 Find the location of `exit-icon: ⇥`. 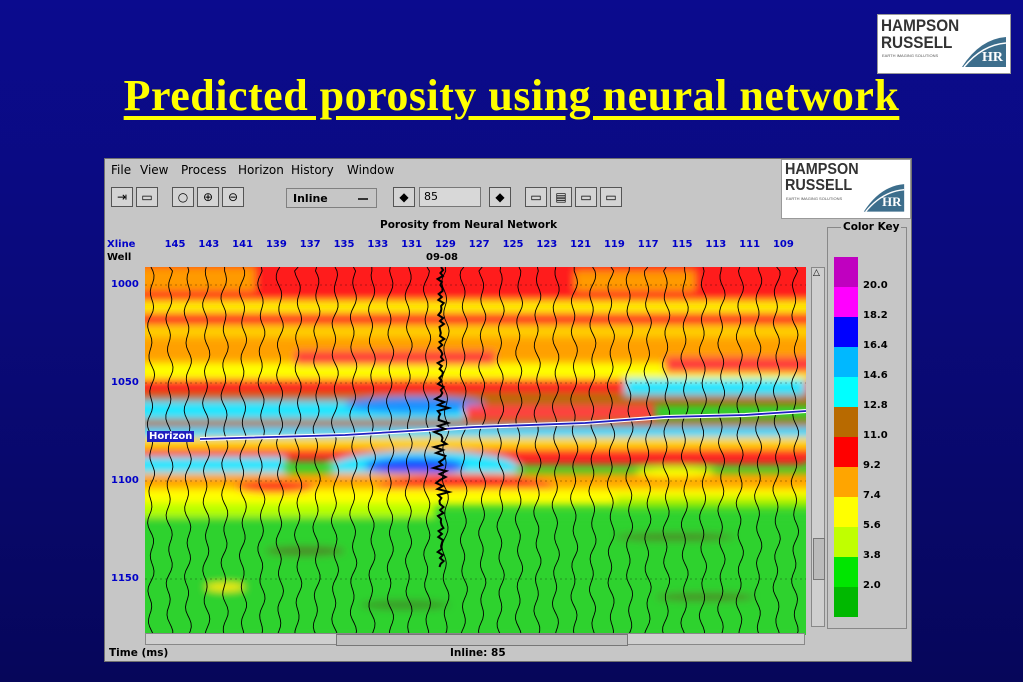

exit-icon: ⇥ is located at coordinates (122, 197).